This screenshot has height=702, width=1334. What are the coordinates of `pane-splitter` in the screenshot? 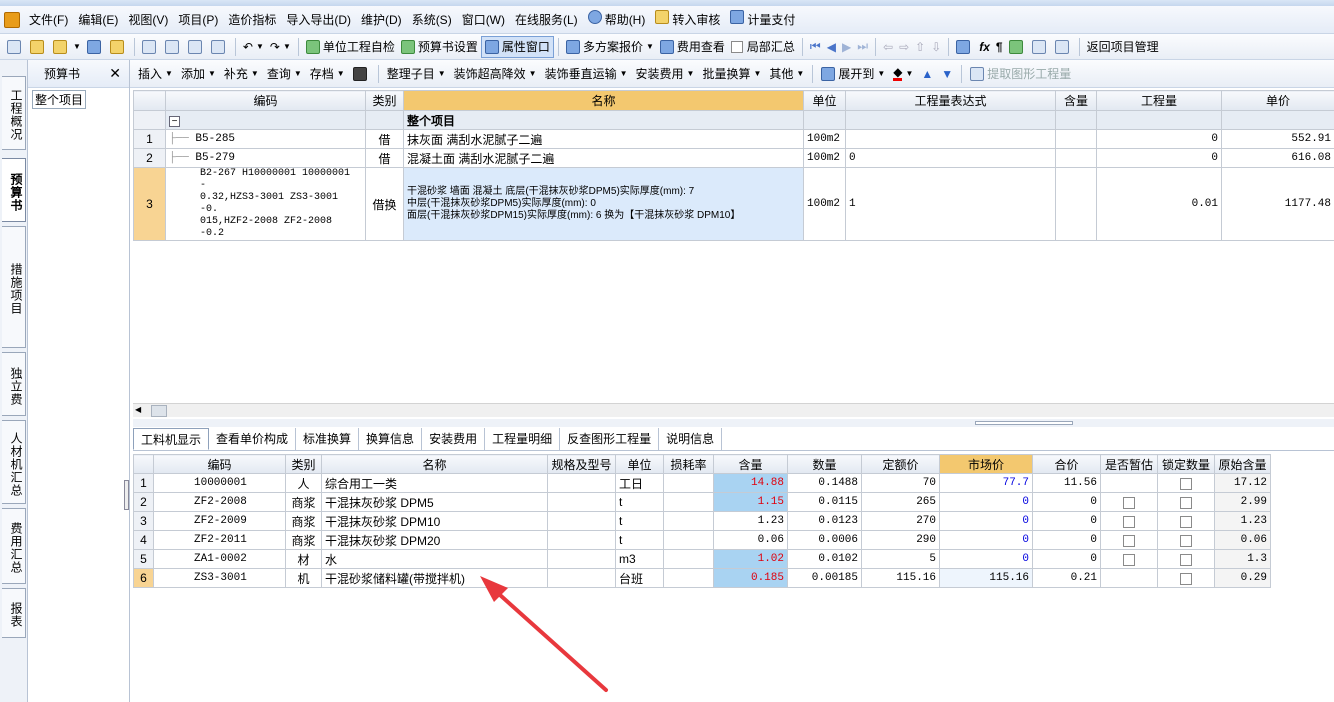 It's located at (733, 423).